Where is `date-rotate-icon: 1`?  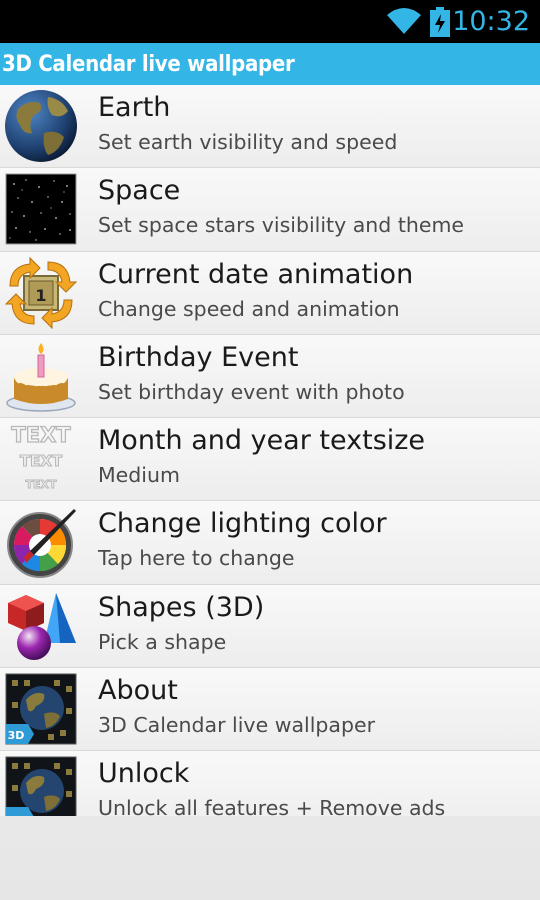
date-rotate-icon: 1 is located at coordinates (41, 293).